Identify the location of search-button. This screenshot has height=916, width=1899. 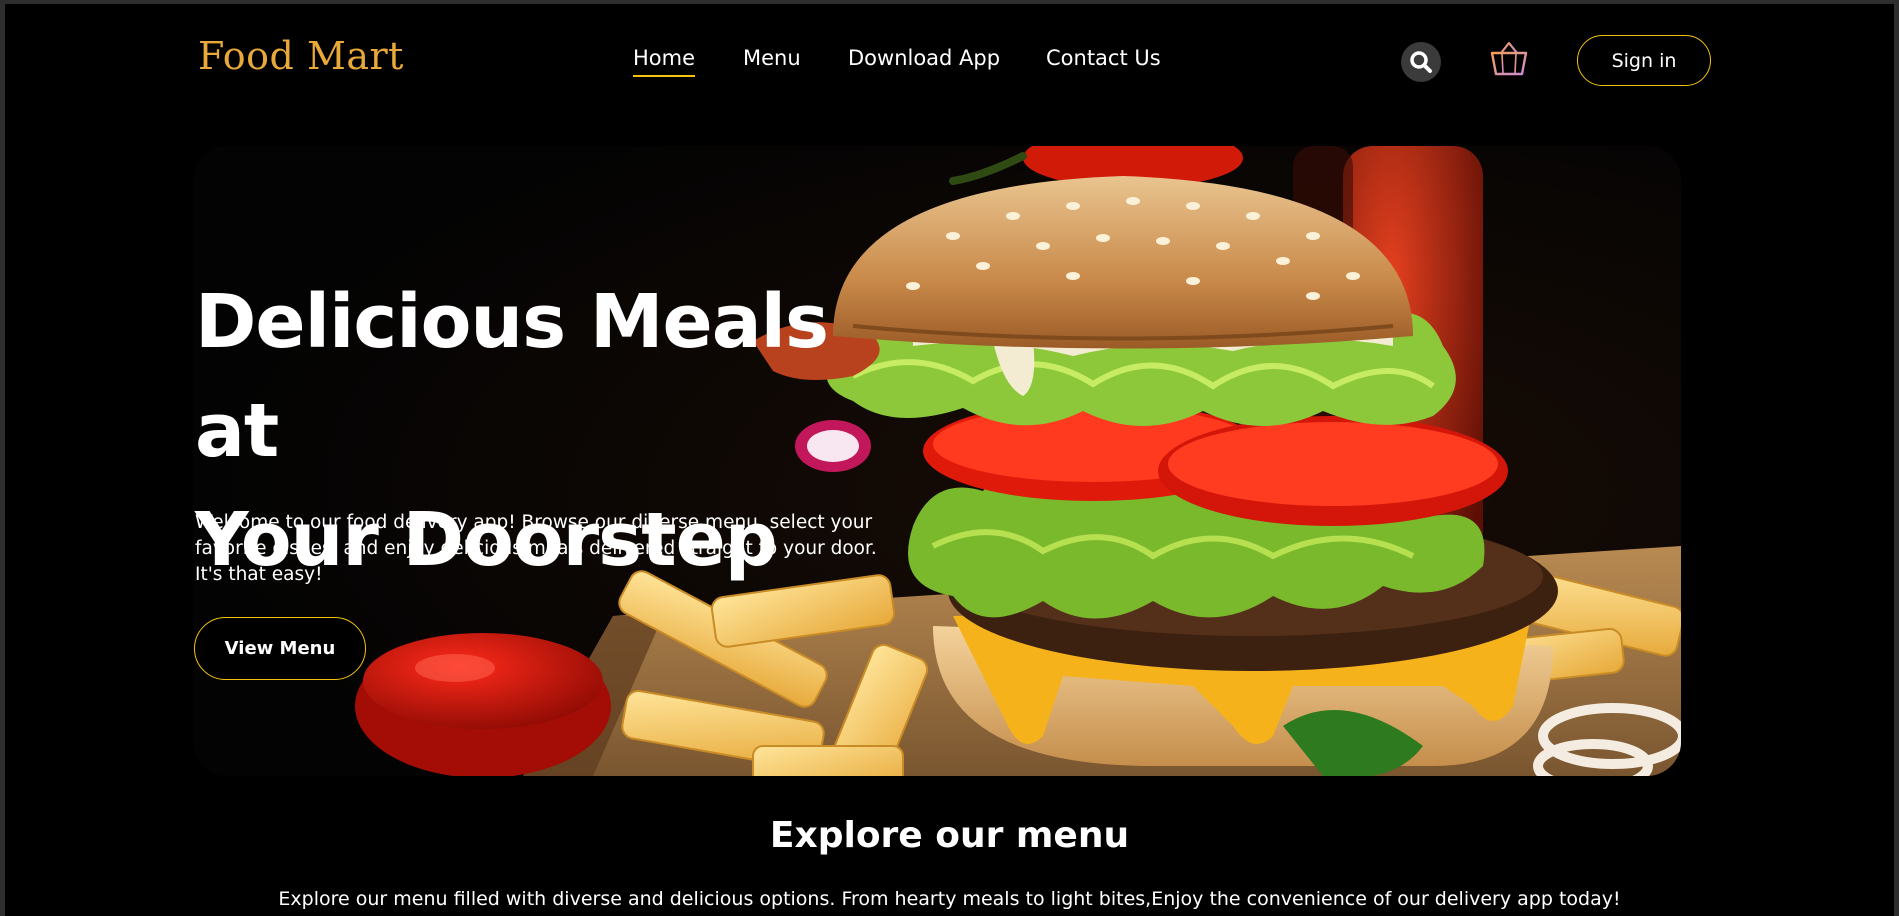
(1421, 62).